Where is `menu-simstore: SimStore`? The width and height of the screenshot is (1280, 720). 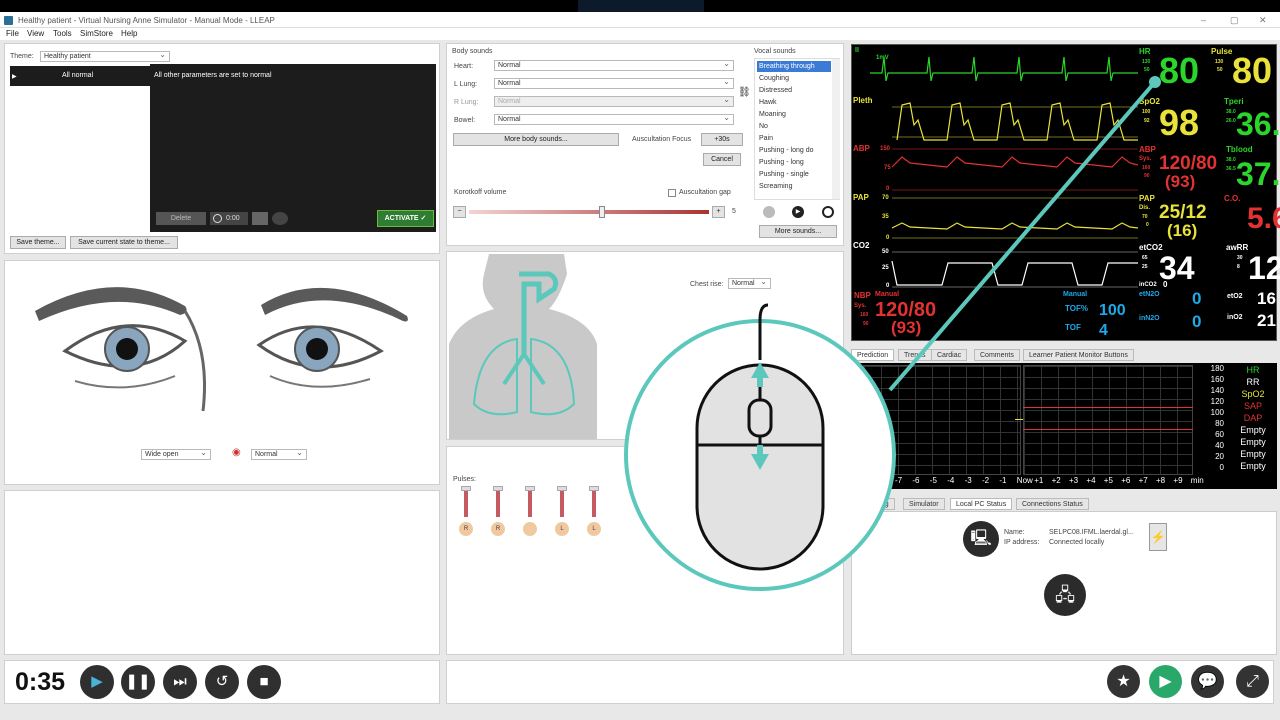
menu-simstore: SimStore is located at coordinates (96, 33).